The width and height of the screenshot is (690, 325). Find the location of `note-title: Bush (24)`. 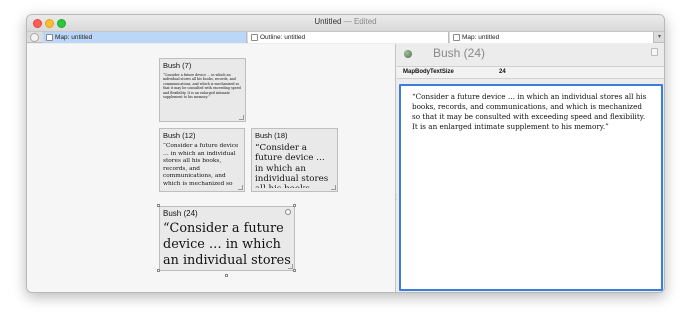

note-title: Bush (24) is located at coordinates (180, 213).